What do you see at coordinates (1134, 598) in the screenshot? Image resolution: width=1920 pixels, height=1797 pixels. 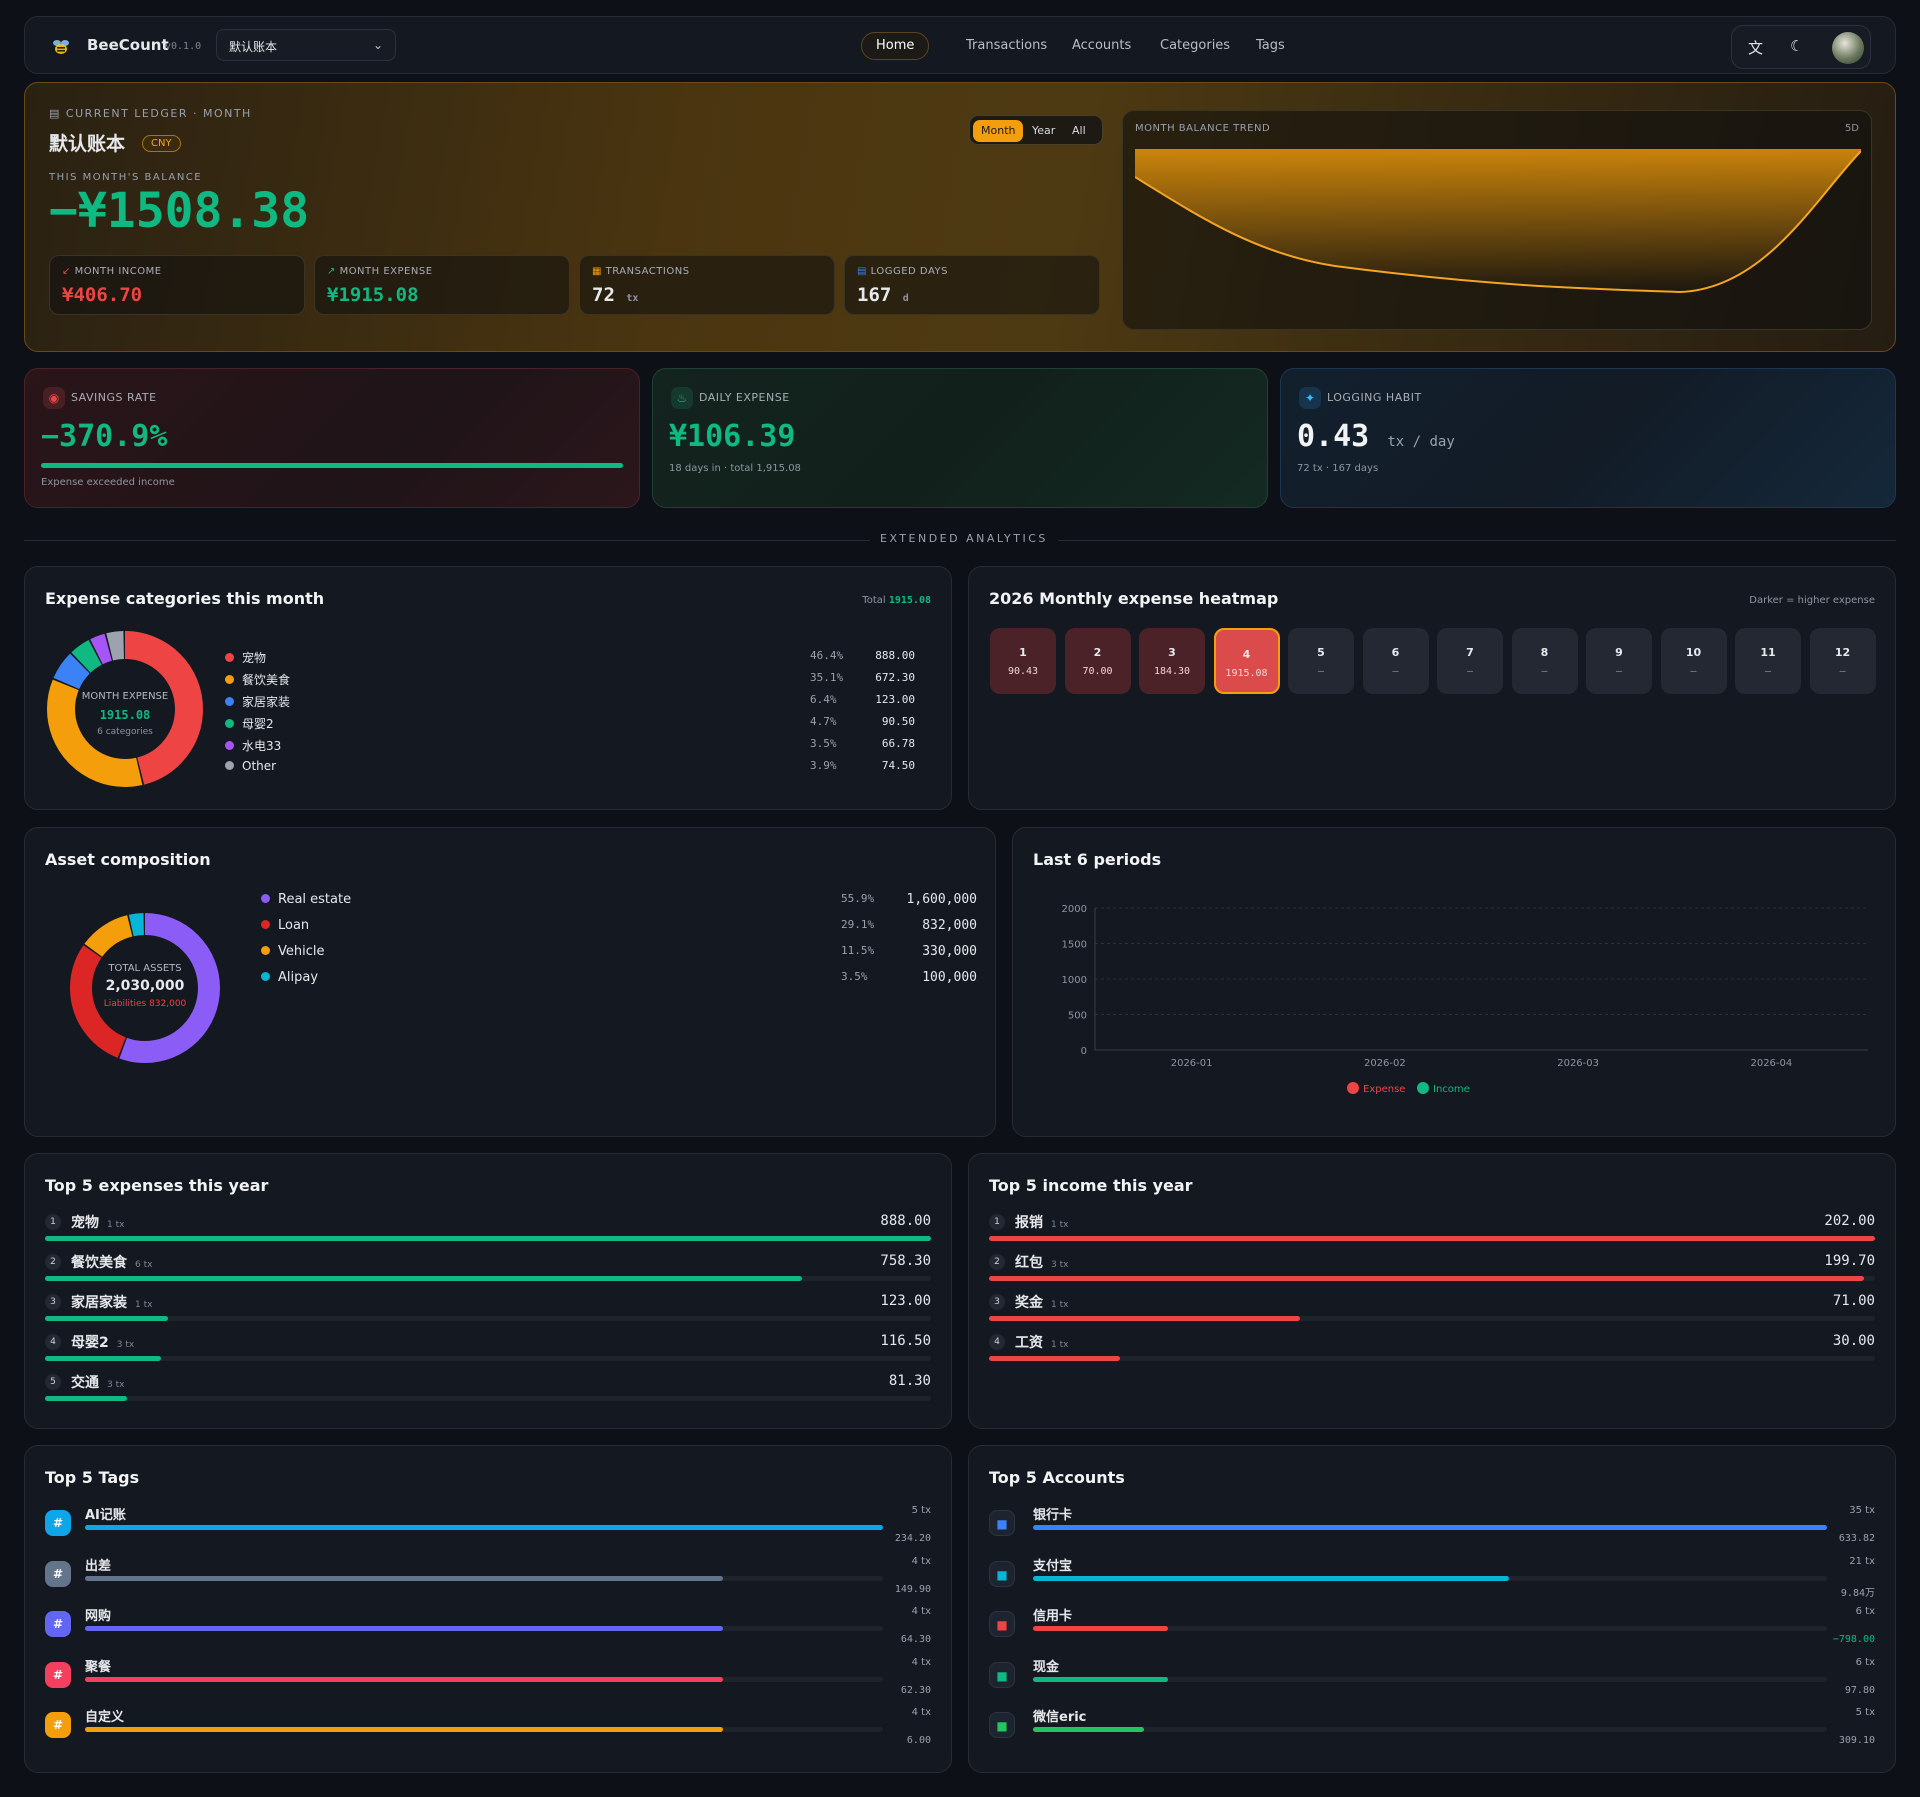 I see `heatmap-title: 2026 Monthly expense heatmap` at bounding box center [1134, 598].